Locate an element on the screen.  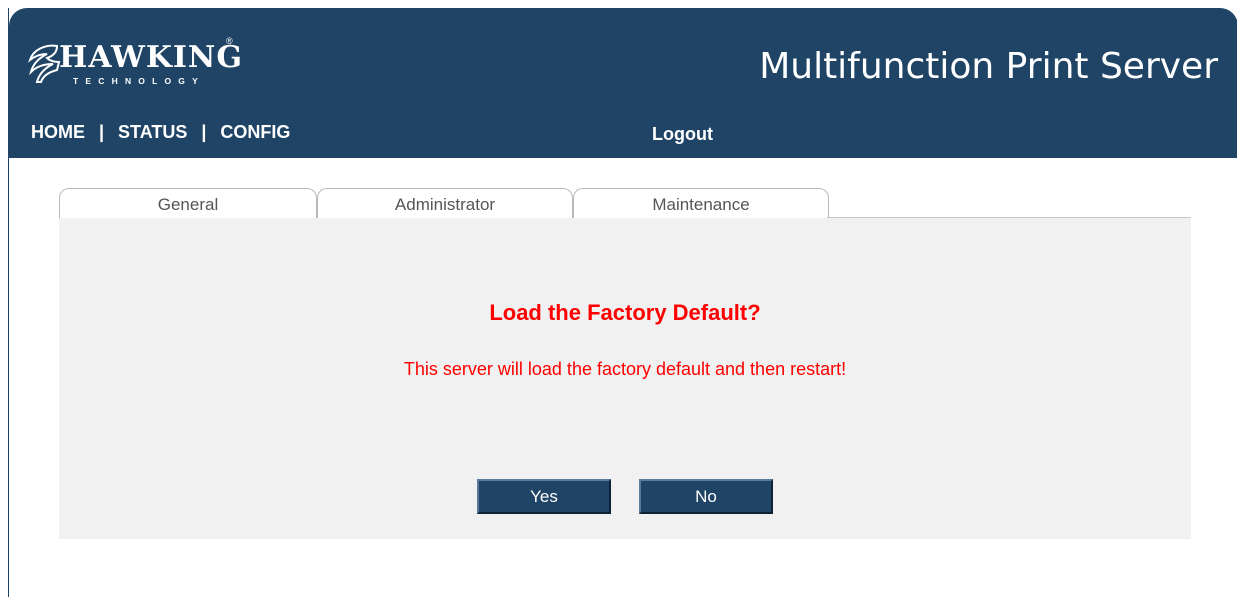
product-title: Multifunction Print Server is located at coordinates (988, 66).